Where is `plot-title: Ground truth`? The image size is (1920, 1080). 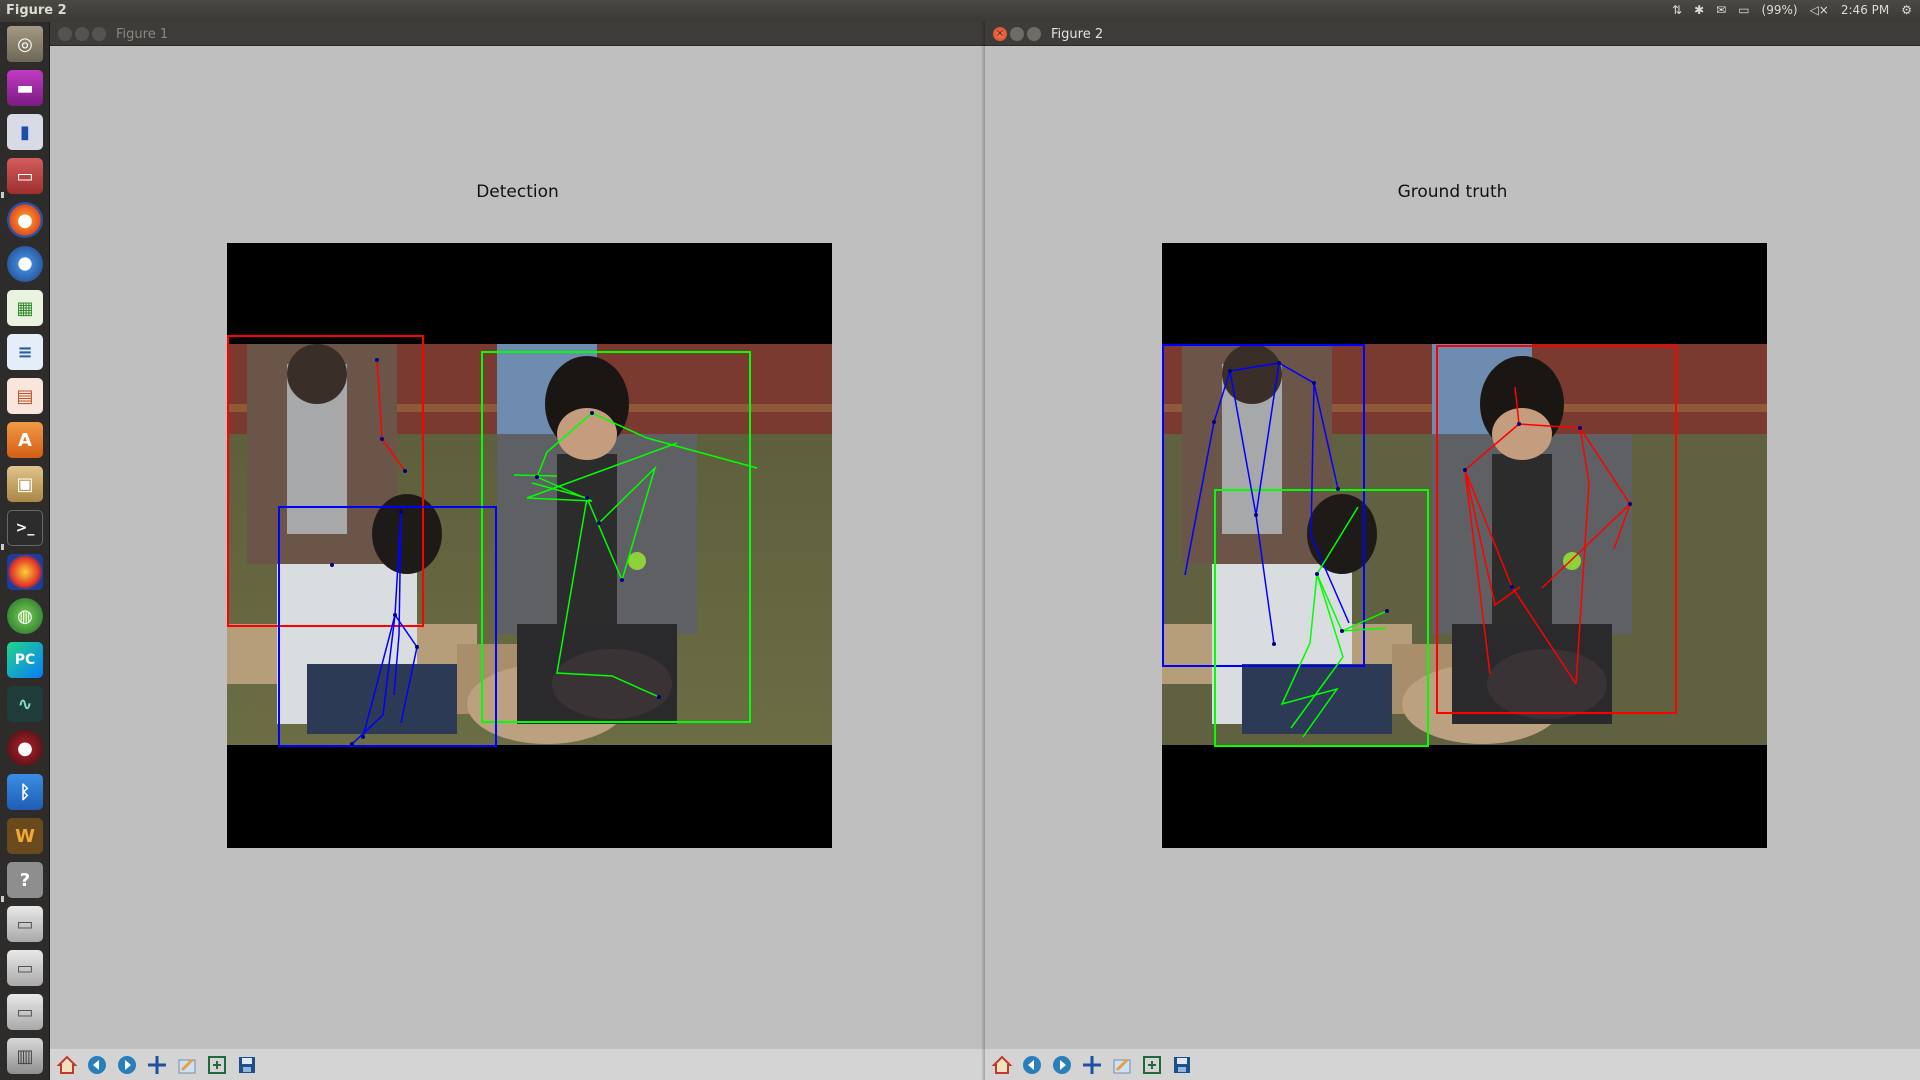 plot-title: Ground truth is located at coordinates (1452, 192).